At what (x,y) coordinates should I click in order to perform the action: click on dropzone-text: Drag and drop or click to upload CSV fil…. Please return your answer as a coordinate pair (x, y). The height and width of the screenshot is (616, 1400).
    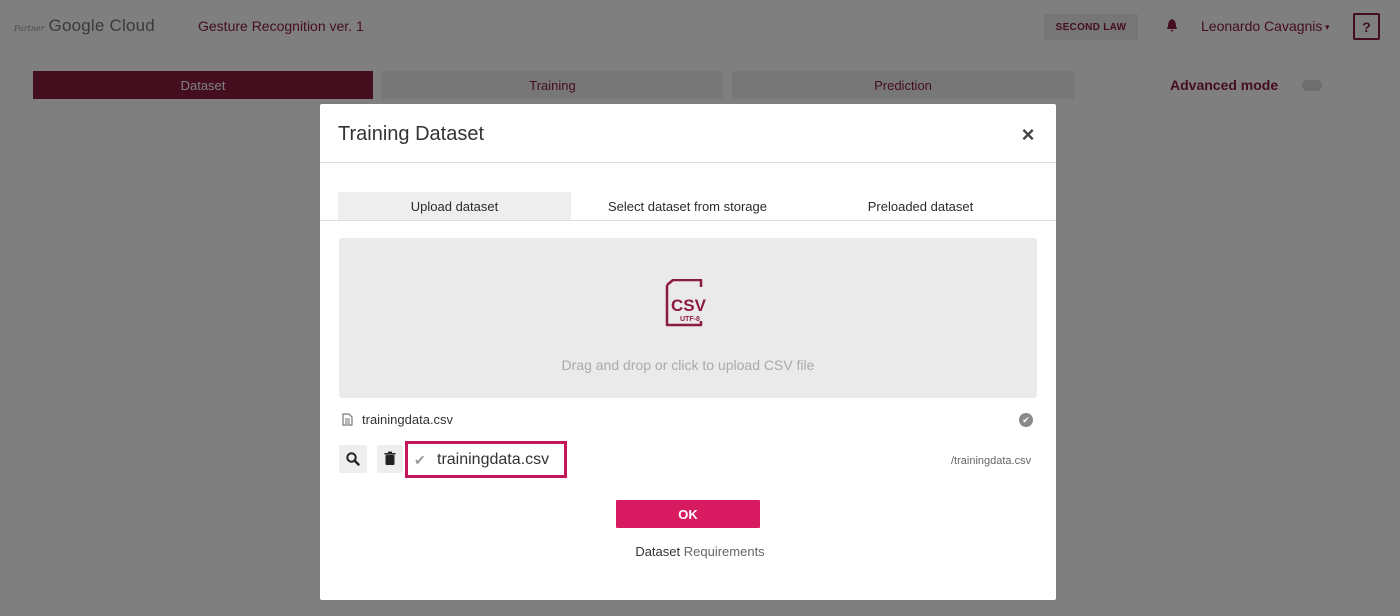
    Looking at the image, I should click on (688, 365).